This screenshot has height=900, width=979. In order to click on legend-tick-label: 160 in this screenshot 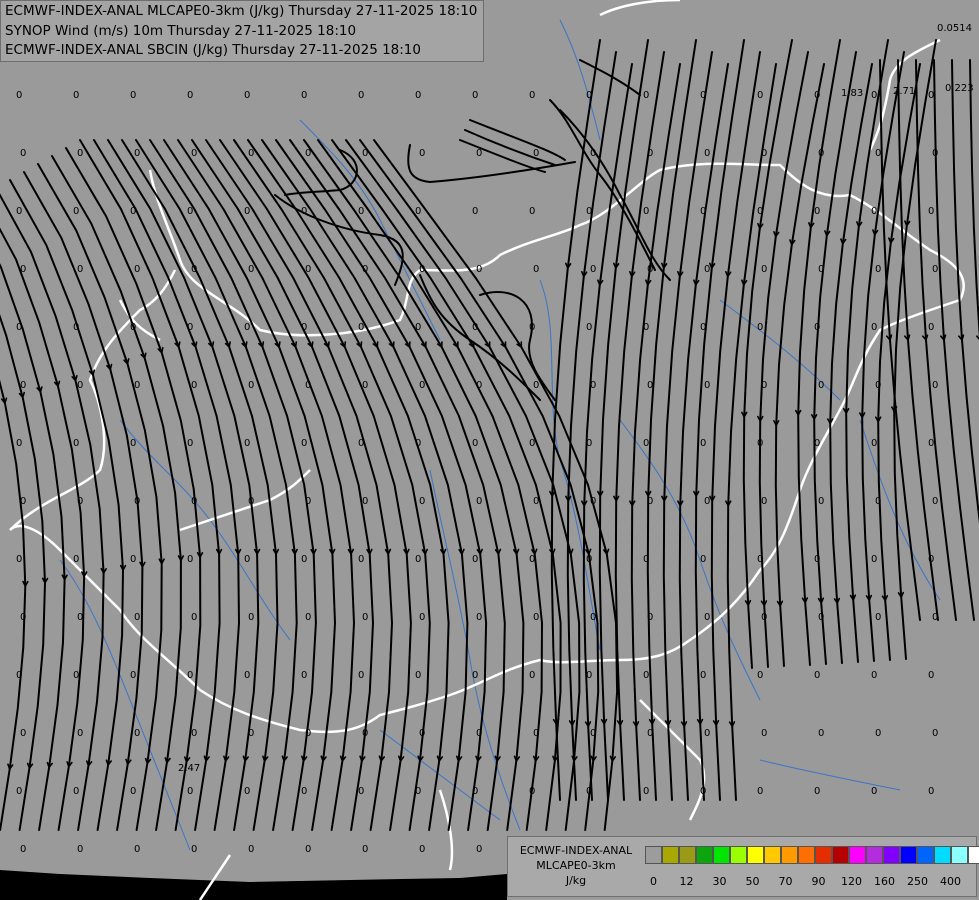, I will do `click(884, 881)`.